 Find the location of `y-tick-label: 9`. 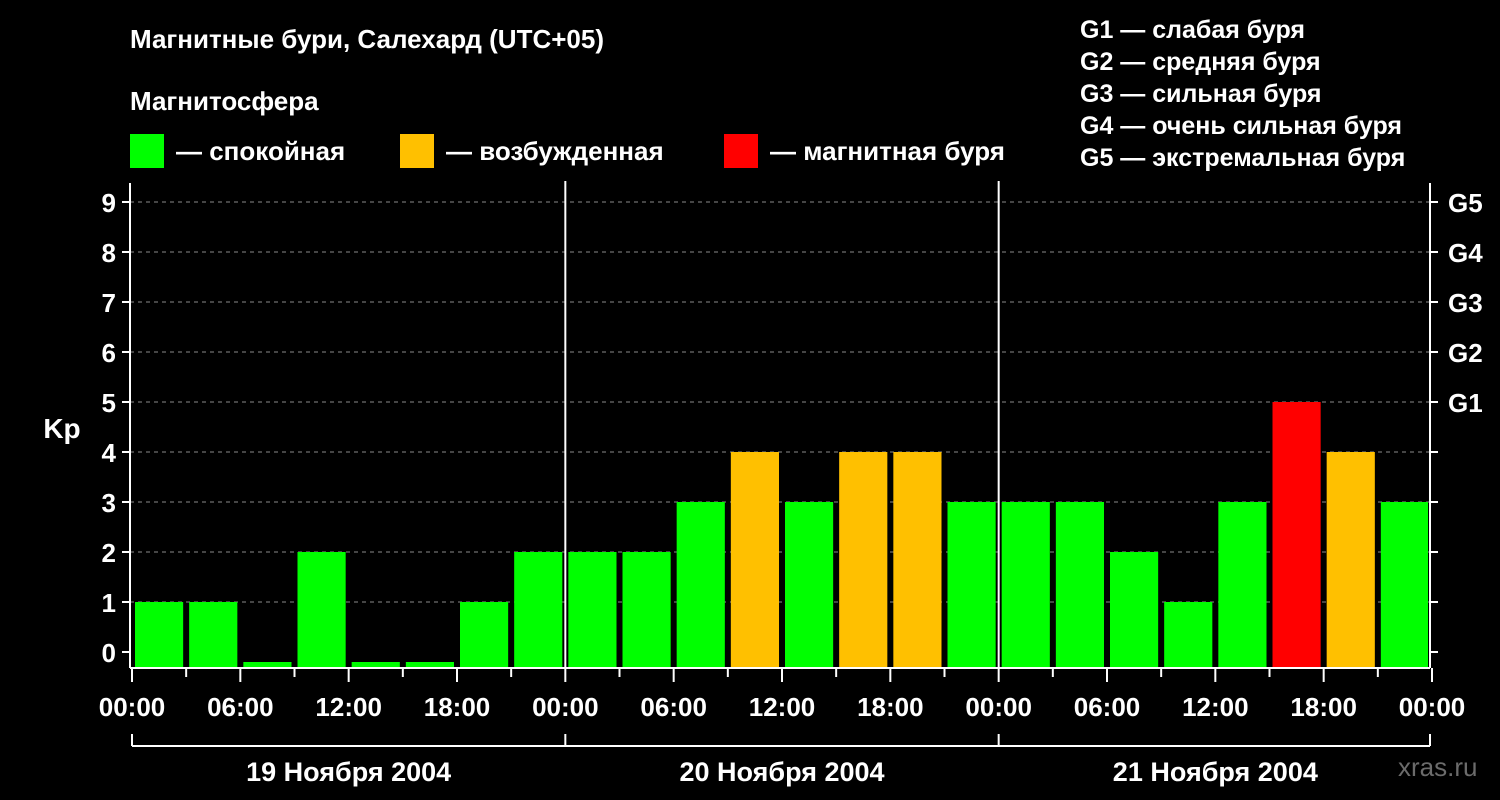

y-tick-label: 9 is located at coordinates (109, 203).